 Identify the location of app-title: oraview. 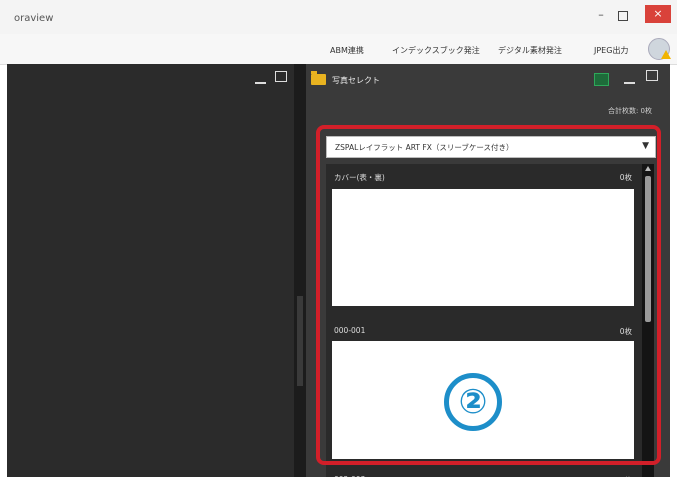
(34, 18).